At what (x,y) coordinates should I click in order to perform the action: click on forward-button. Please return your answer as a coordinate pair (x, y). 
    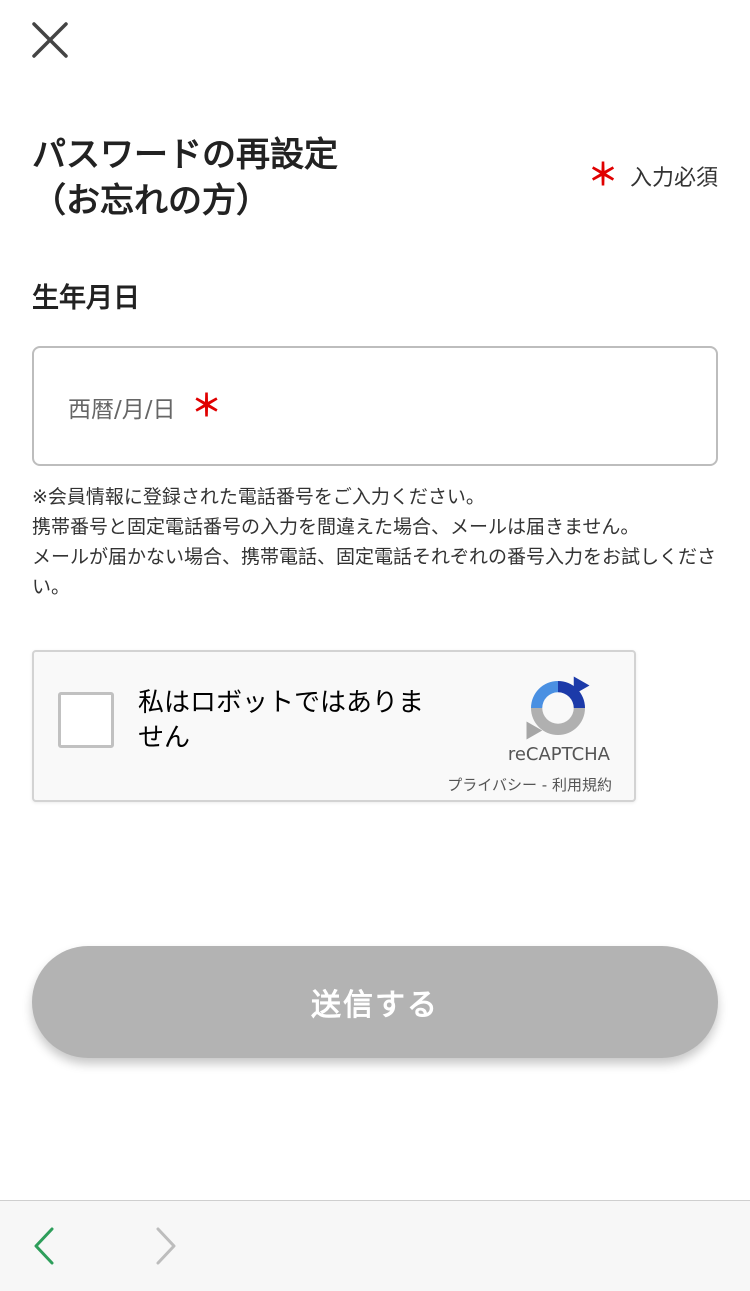
    Looking at the image, I should click on (166, 1246).